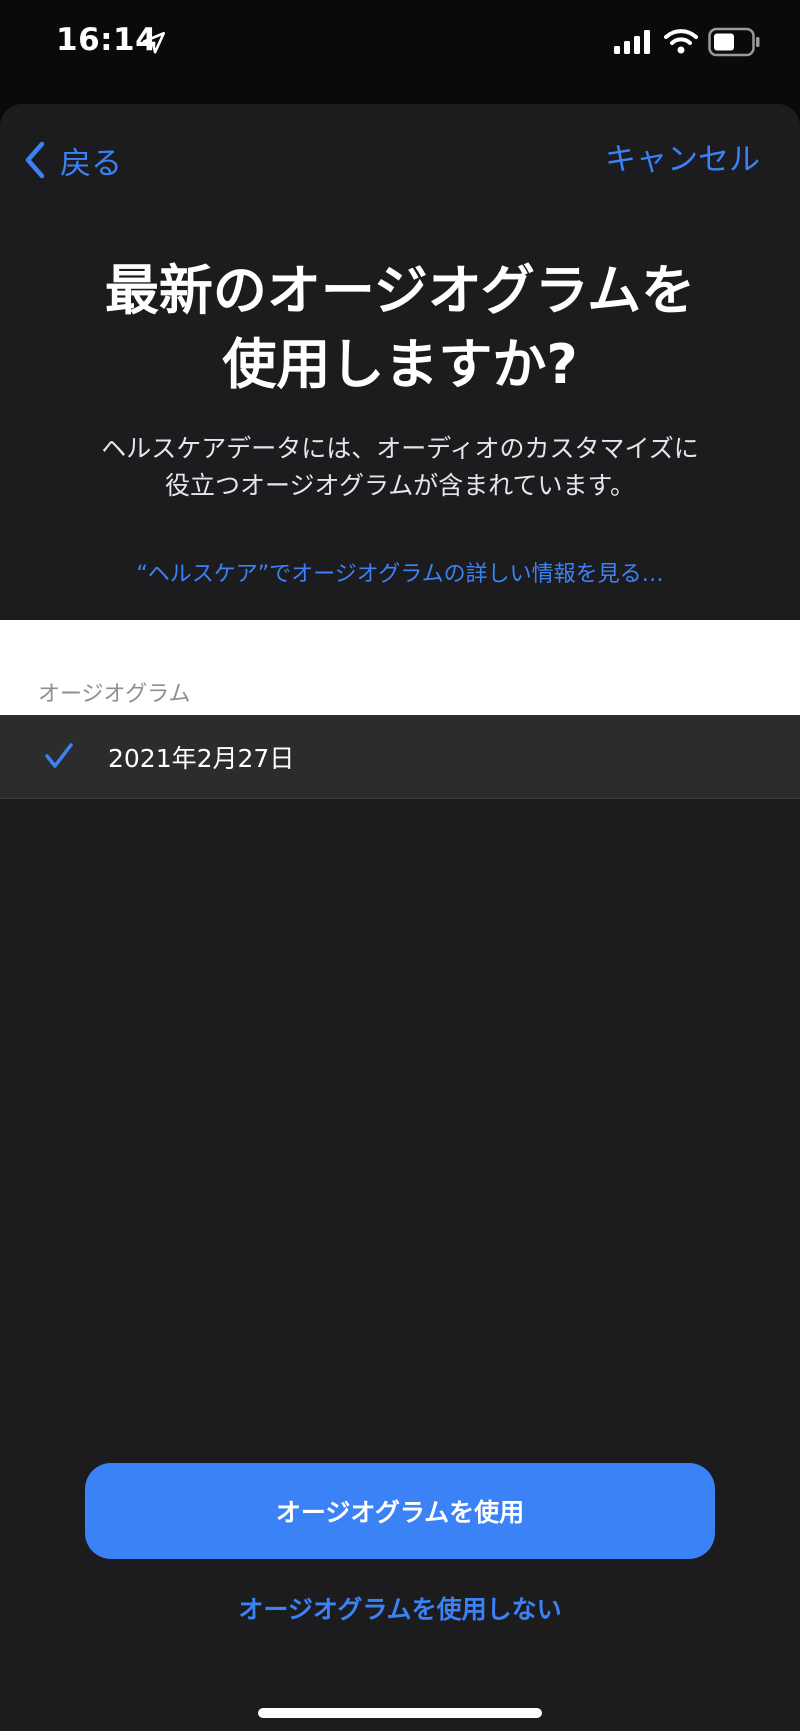 Image resolution: width=800 pixels, height=1731 pixels. I want to click on use-audiogram-button: オージオグラムを使用, so click(400, 1511).